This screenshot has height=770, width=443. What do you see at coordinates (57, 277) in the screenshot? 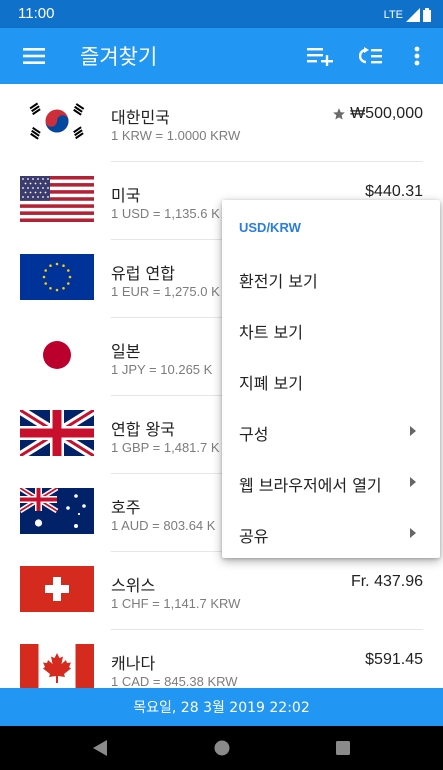
I see `eu-flag` at bounding box center [57, 277].